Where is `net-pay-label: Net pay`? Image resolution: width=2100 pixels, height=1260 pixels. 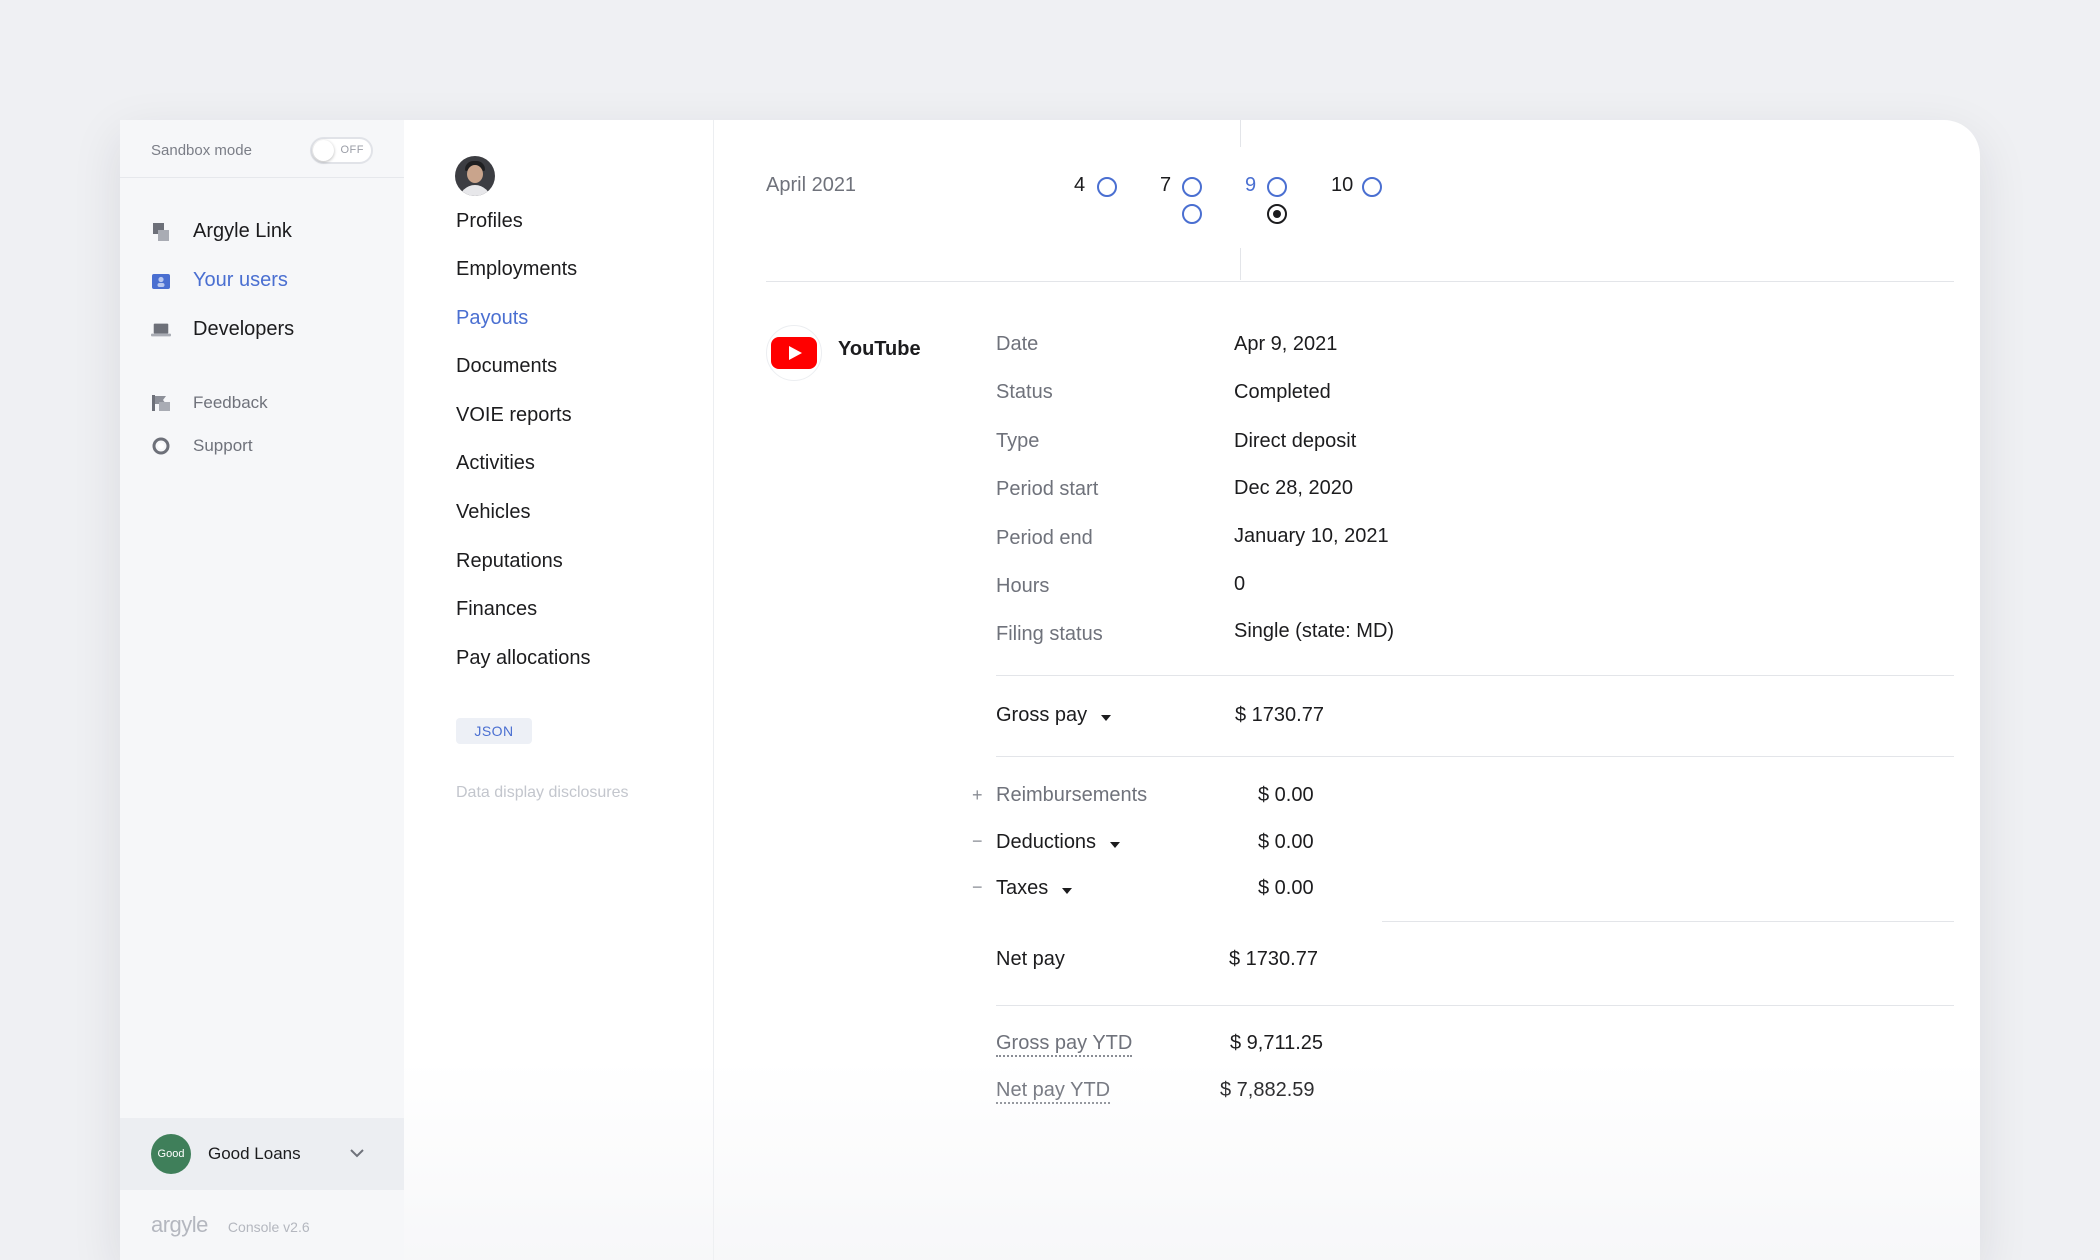
net-pay-label: Net pay is located at coordinates (1030, 959).